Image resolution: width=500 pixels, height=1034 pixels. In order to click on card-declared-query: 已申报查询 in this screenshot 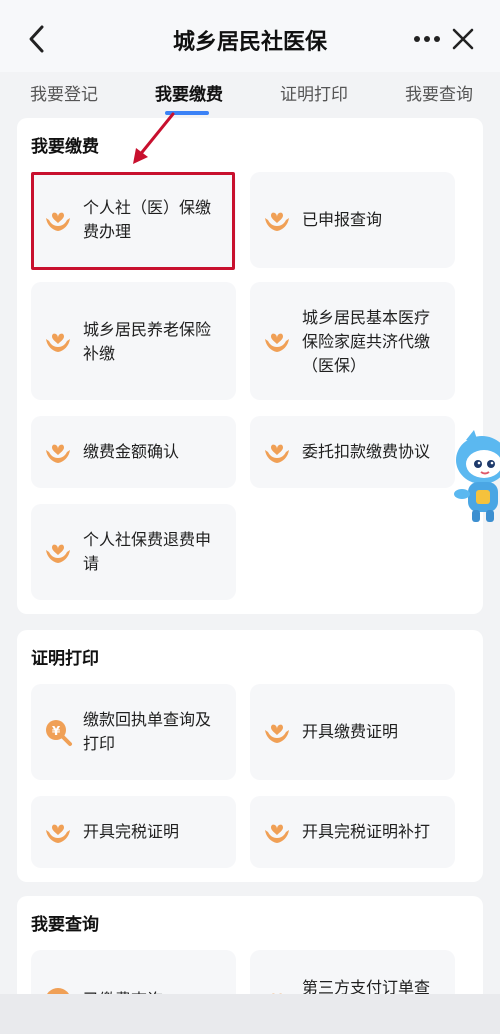, I will do `click(352, 220)`.